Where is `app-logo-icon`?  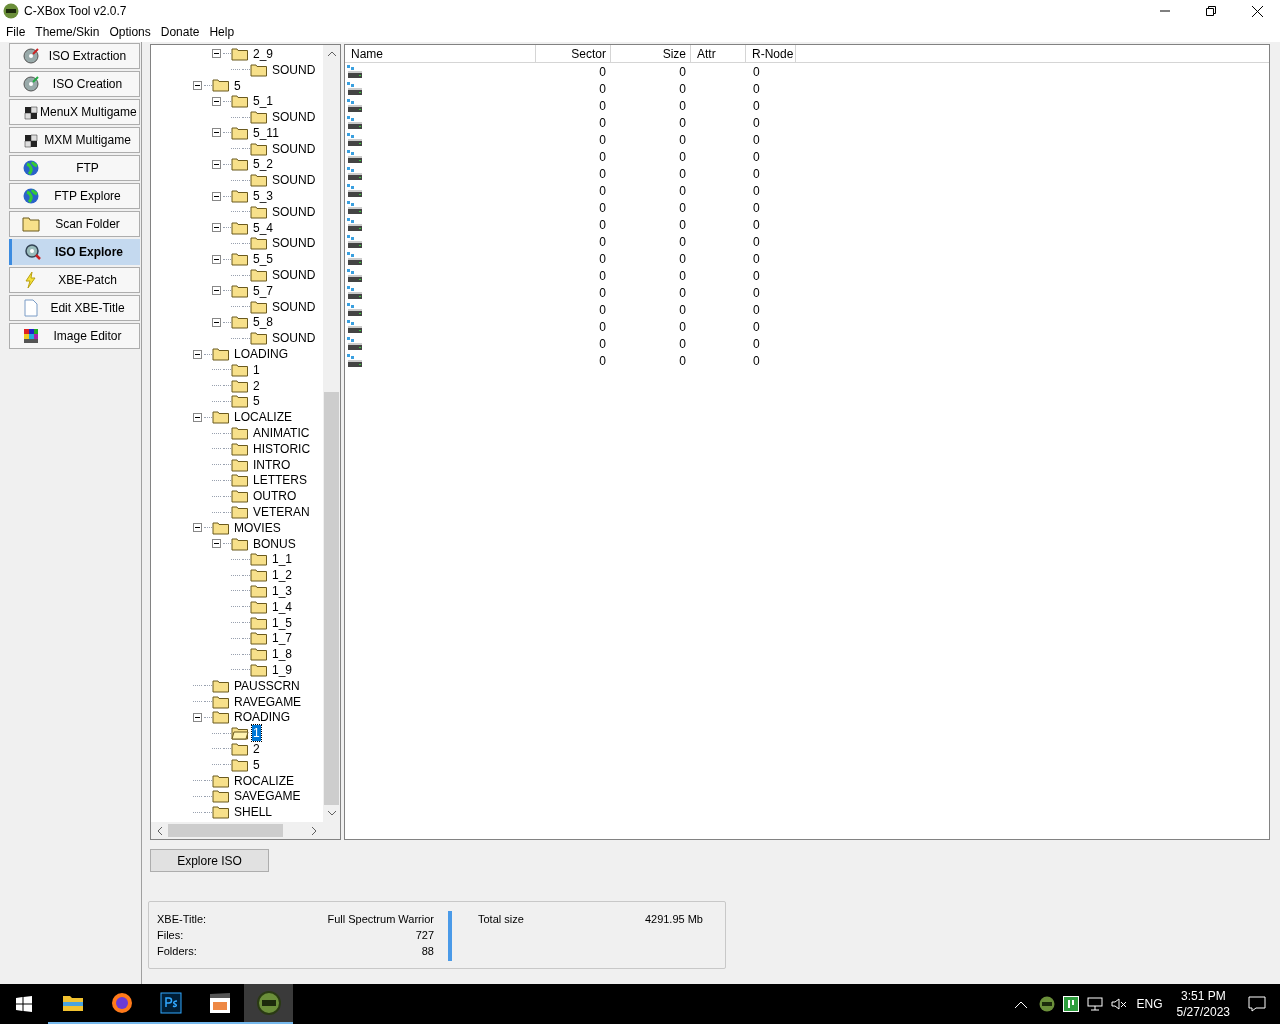 app-logo-icon is located at coordinates (1046, 1004).